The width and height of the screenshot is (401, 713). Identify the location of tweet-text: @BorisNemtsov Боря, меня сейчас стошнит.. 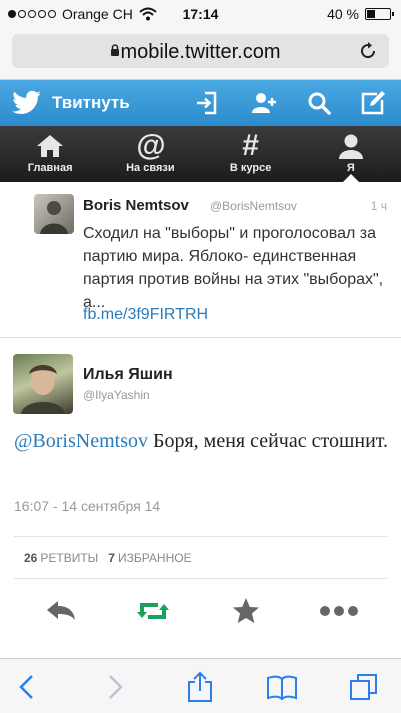
(201, 441).